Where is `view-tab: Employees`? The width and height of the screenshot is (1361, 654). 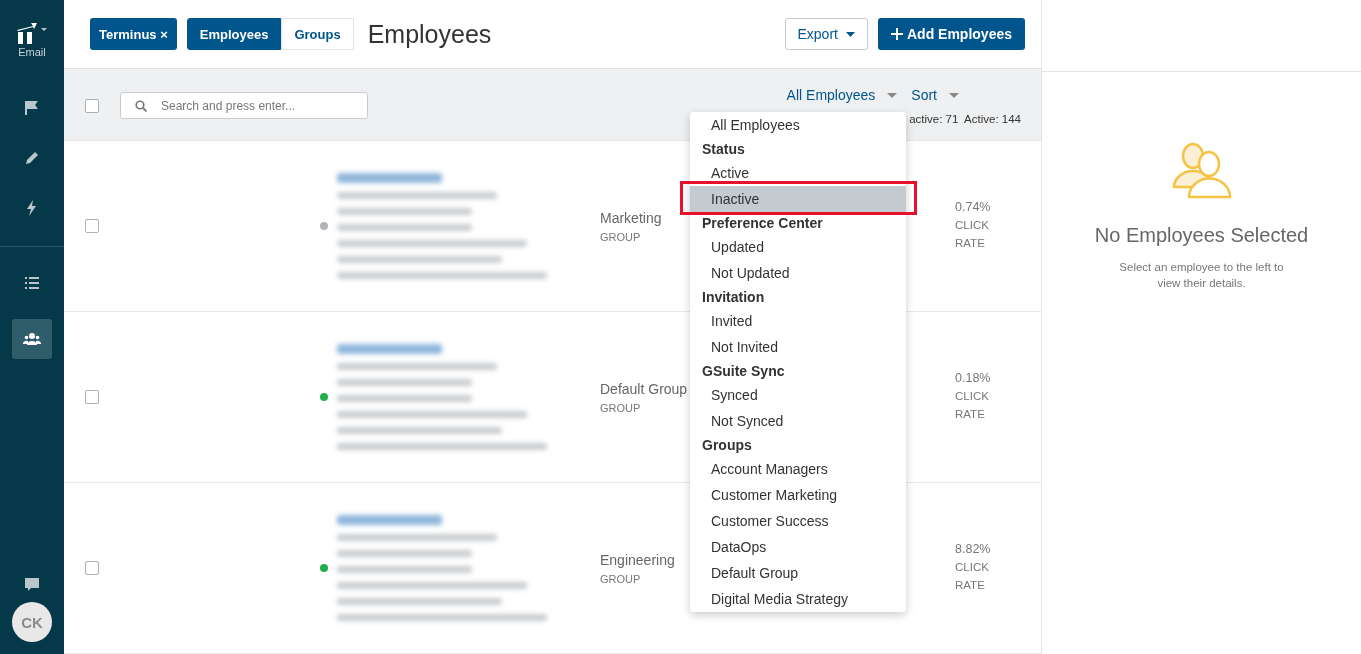 view-tab: Employees is located at coordinates (234, 34).